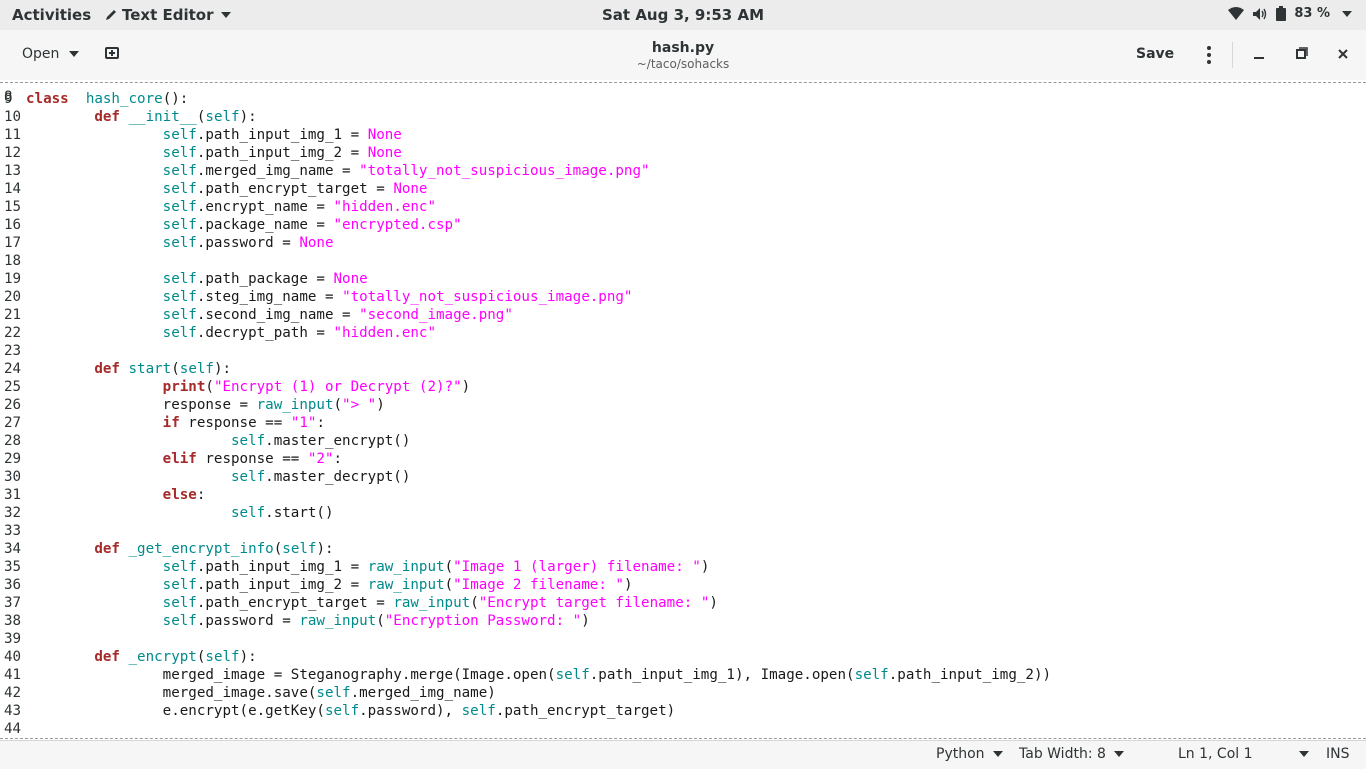 This screenshot has height=769, width=1366. I want to click on code-token: response ==, so click(252, 459).